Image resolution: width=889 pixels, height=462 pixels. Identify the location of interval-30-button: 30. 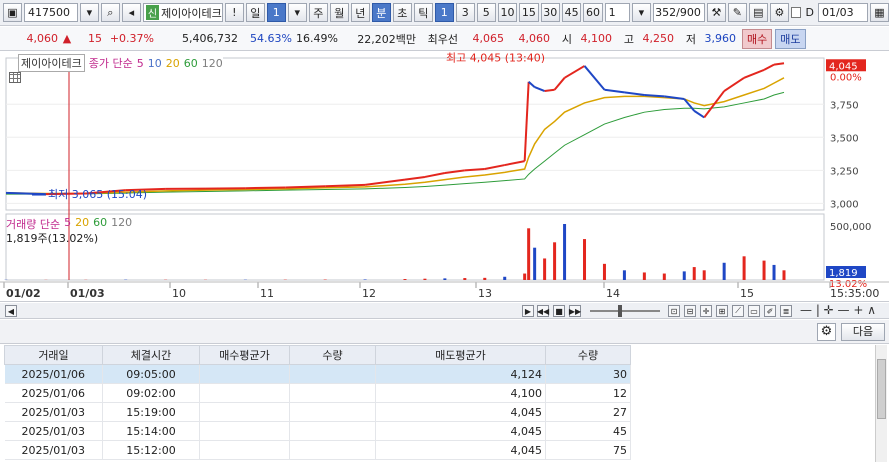
(550, 12).